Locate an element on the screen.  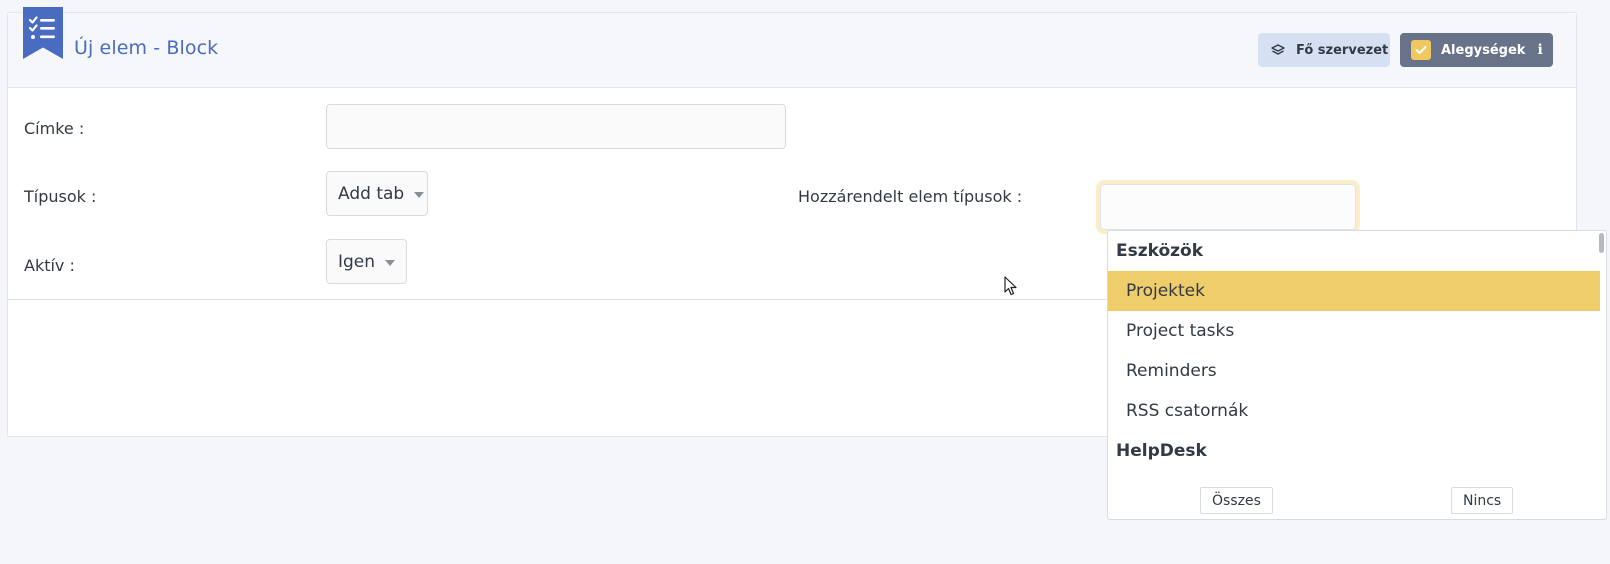
assigned-types-input is located at coordinates (1228, 207).